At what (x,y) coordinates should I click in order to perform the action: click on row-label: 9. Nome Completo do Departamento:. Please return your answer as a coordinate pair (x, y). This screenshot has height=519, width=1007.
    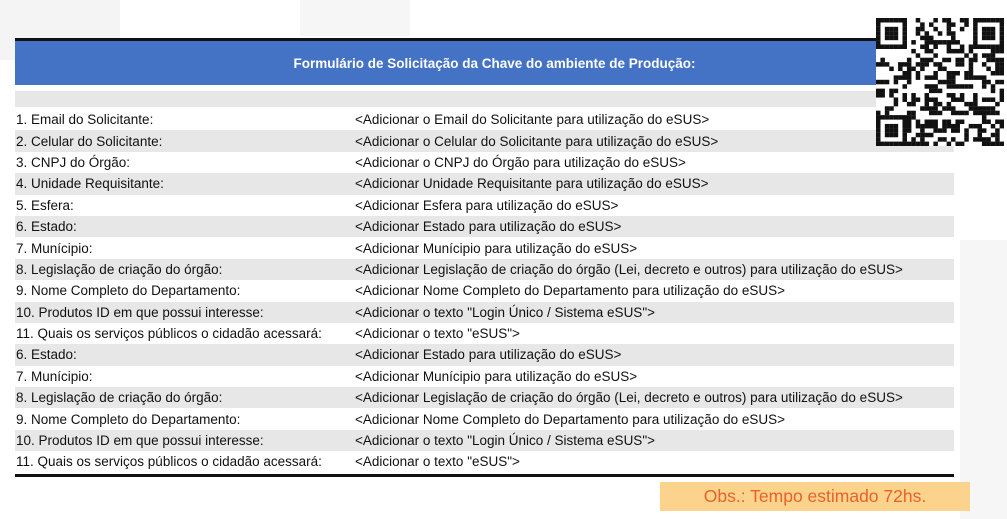
    Looking at the image, I should click on (128, 419).